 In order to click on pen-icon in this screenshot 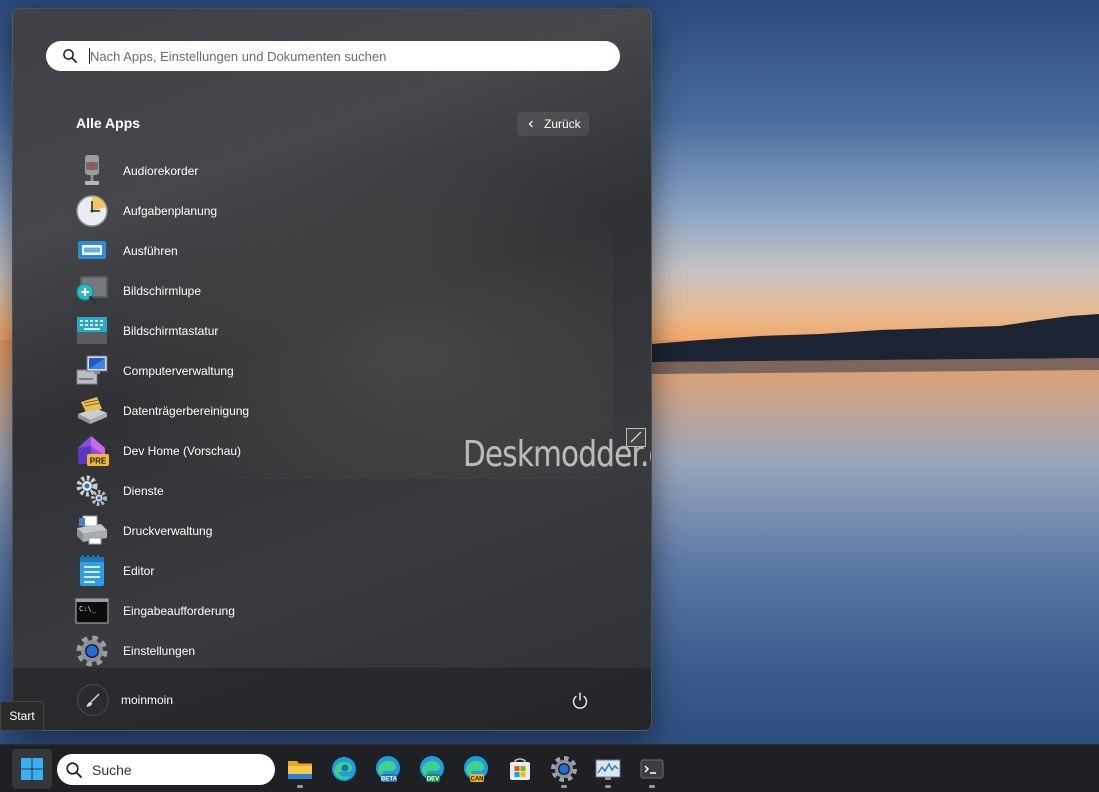, I will do `click(636, 437)`.